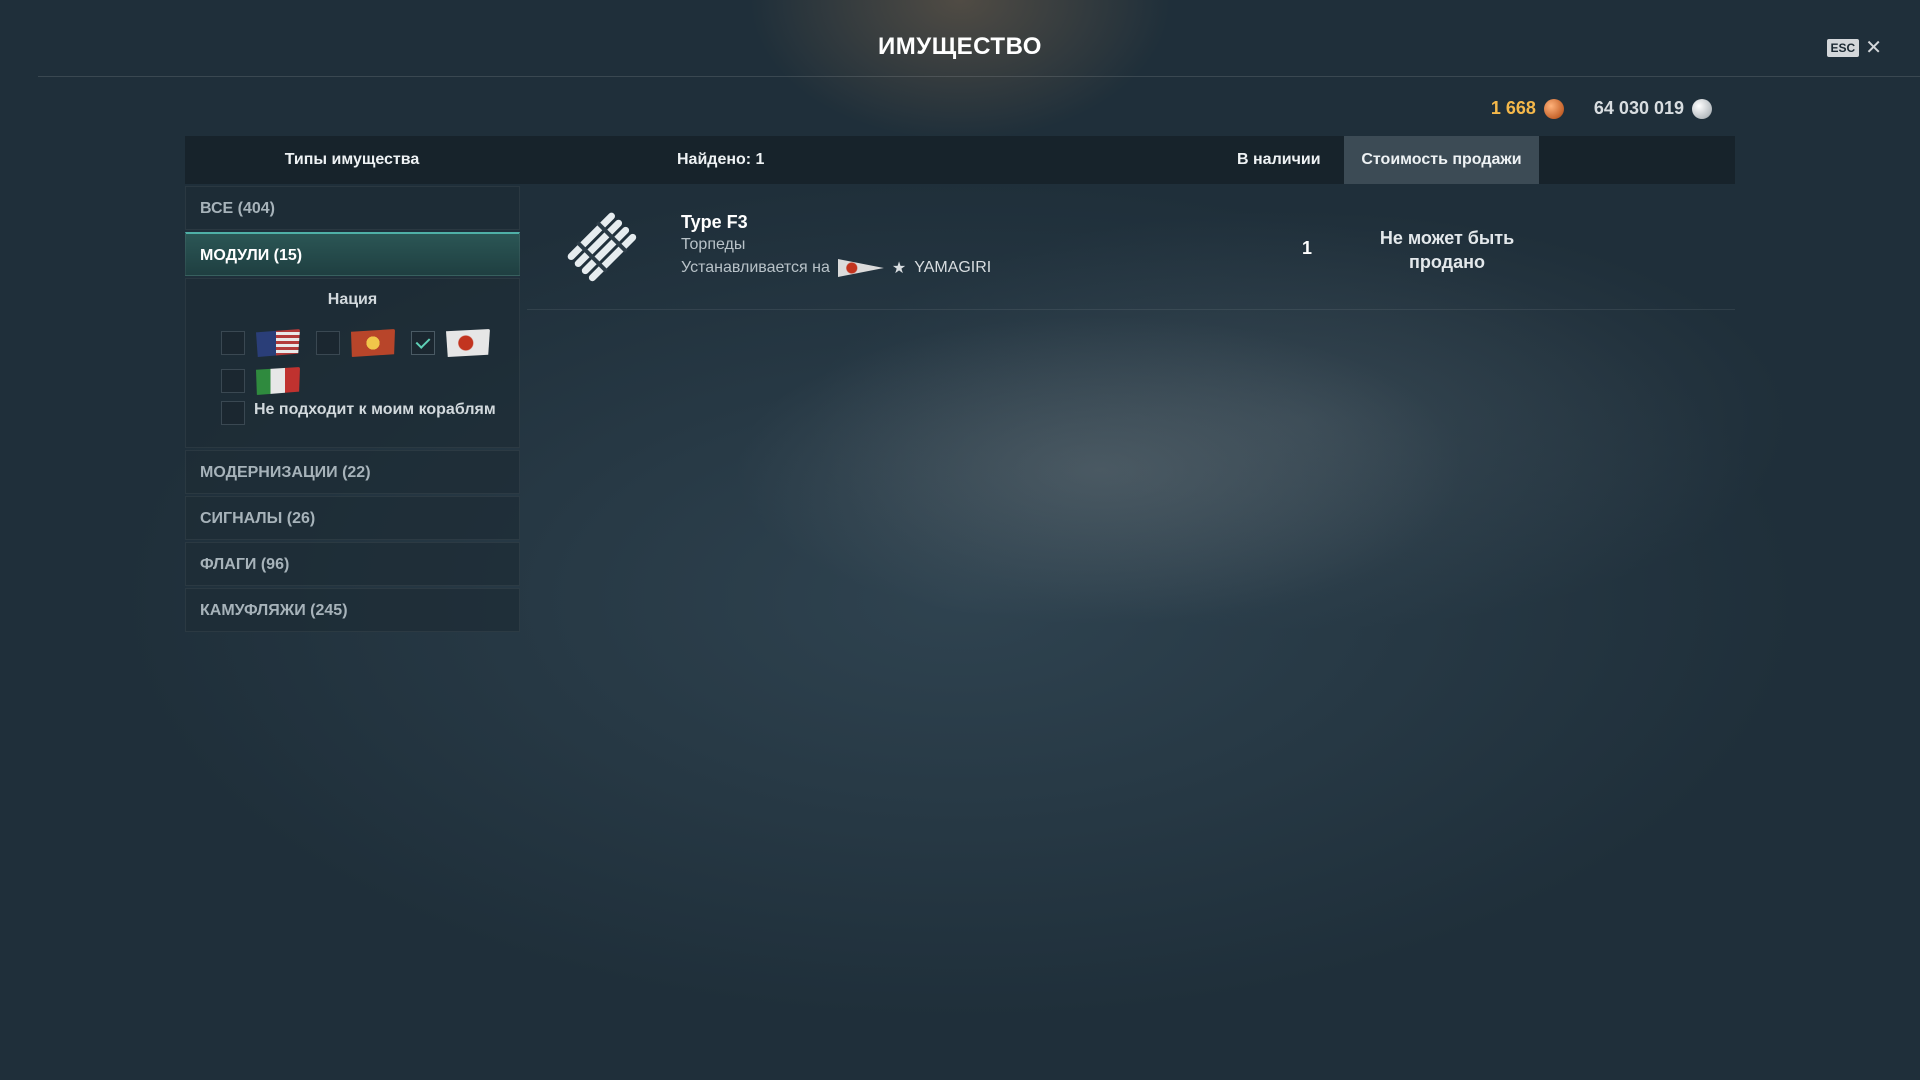  I want to click on column-in-stock: В наличии, so click(1279, 160).